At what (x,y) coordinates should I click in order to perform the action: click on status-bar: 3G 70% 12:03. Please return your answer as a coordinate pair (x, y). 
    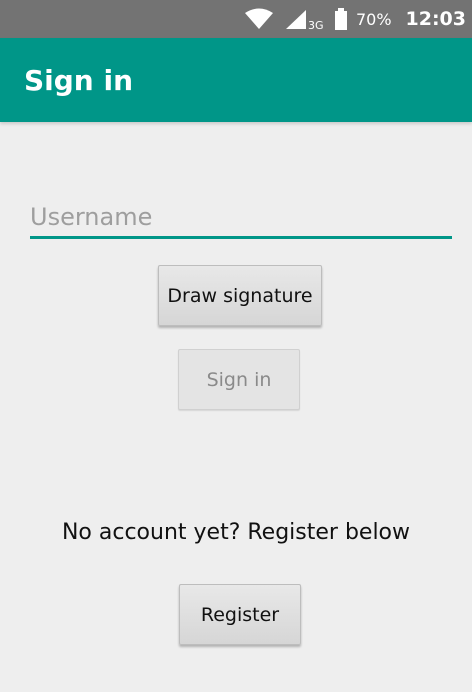
    Looking at the image, I should click on (236, 19).